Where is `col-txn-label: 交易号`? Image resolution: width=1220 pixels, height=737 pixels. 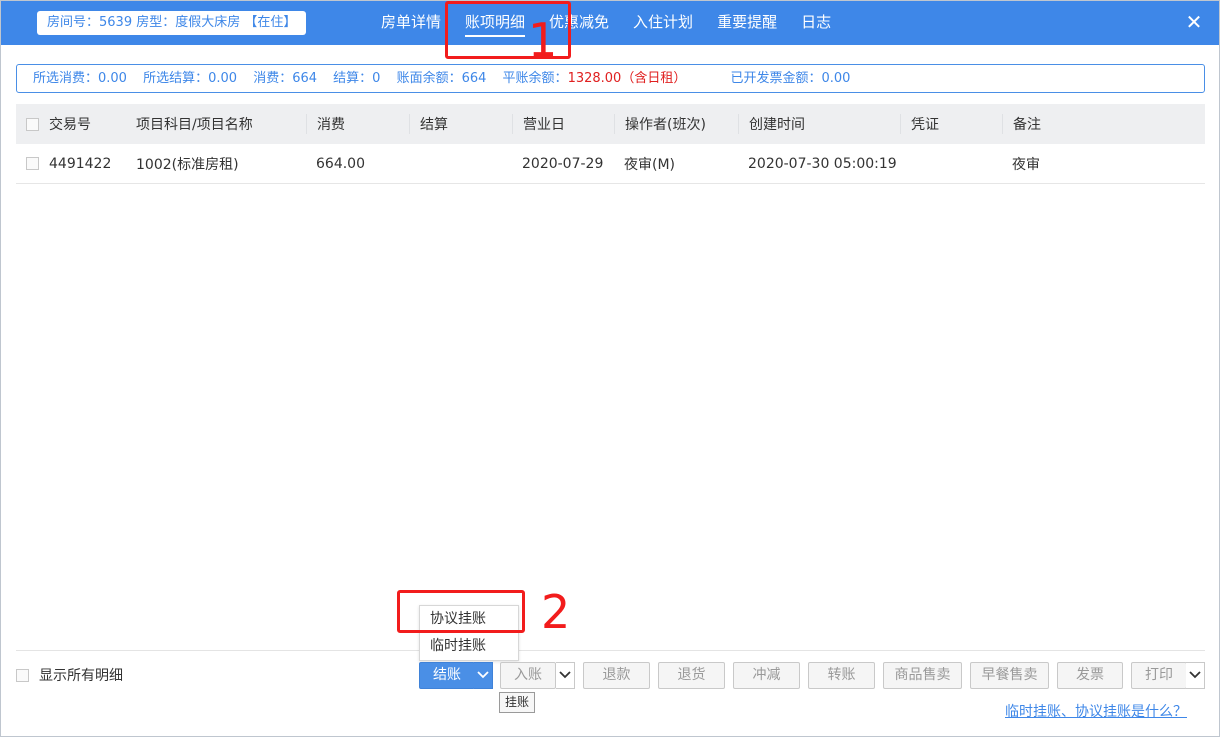
col-txn-label: 交易号 is located at coordinates (70, 125).